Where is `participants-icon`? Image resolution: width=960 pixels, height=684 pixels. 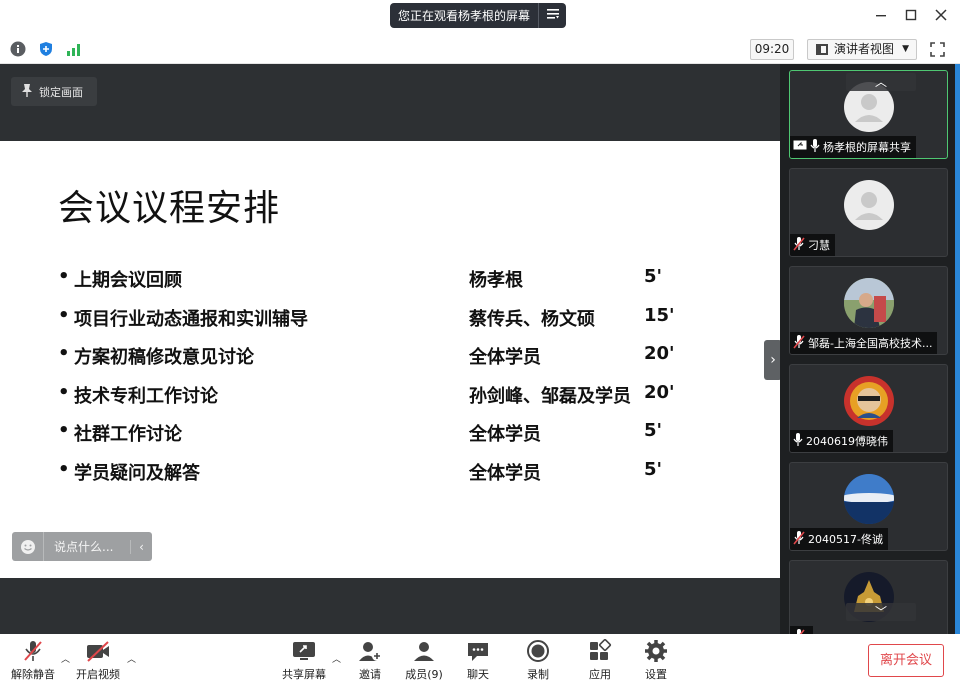
participants-icon is located at coordinates (424, 651).